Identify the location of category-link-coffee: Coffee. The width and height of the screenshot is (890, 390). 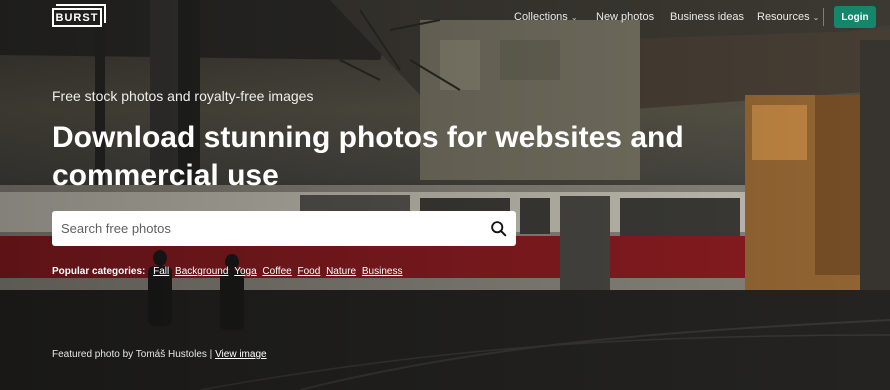
(276, 271).